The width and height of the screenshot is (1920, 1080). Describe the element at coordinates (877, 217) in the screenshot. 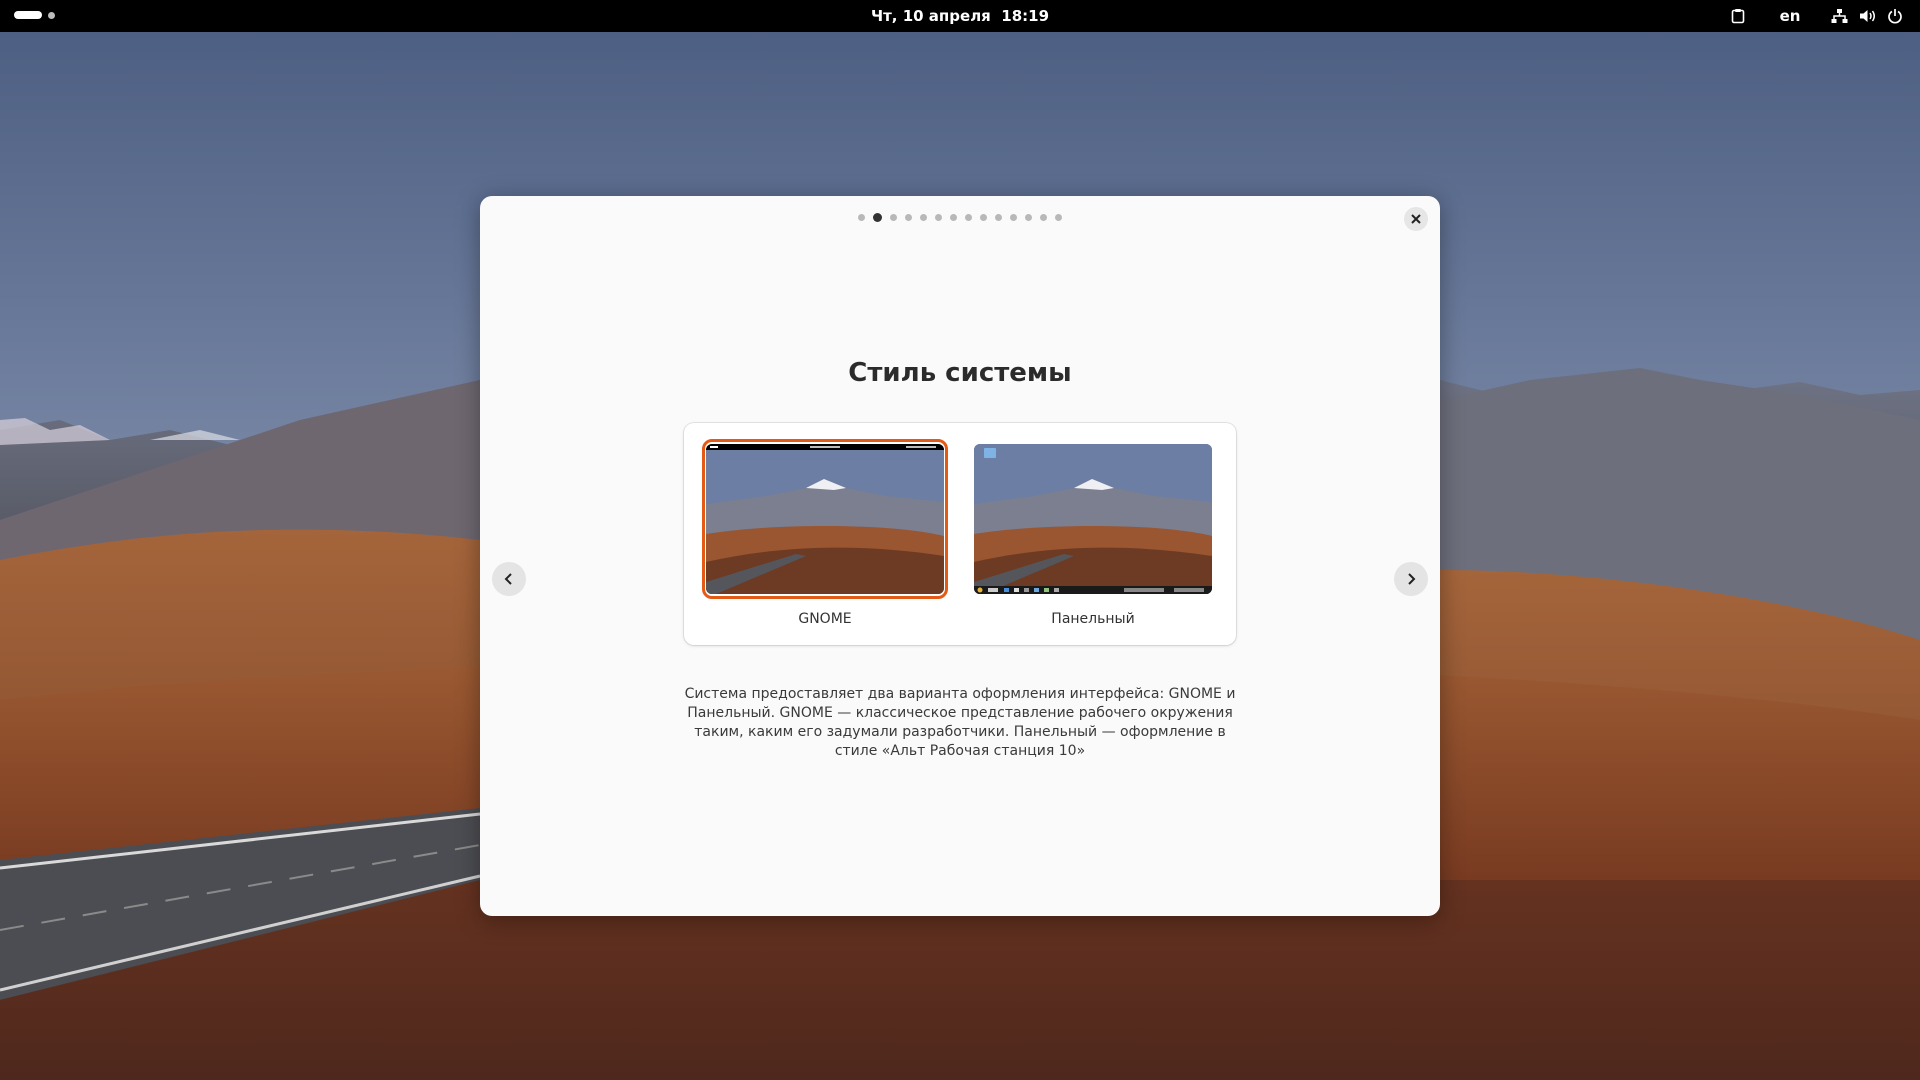

I see `page-dot-active` at that location.